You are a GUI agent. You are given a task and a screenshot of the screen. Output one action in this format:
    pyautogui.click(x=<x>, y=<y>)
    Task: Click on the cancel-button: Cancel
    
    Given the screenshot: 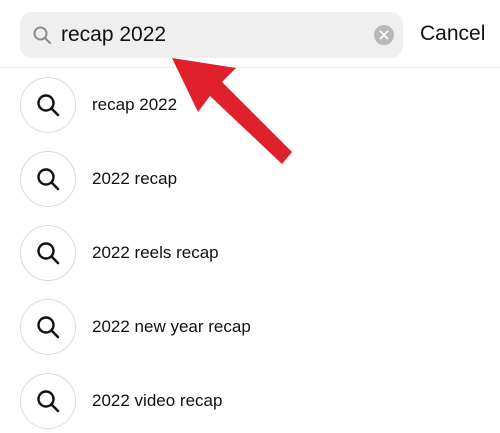 What is the action you would take?
    pyautogui.click(x=452, y=34)
    